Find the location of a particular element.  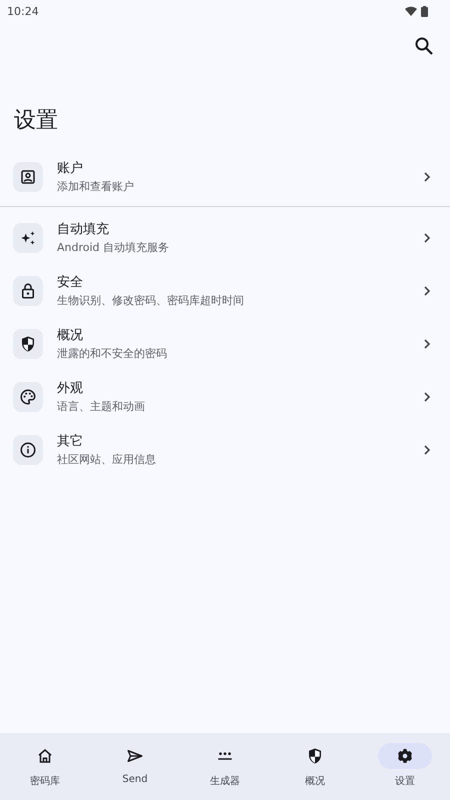

settings-item: 外观 语言、主题和动画 is located at coordinates (225, 396).